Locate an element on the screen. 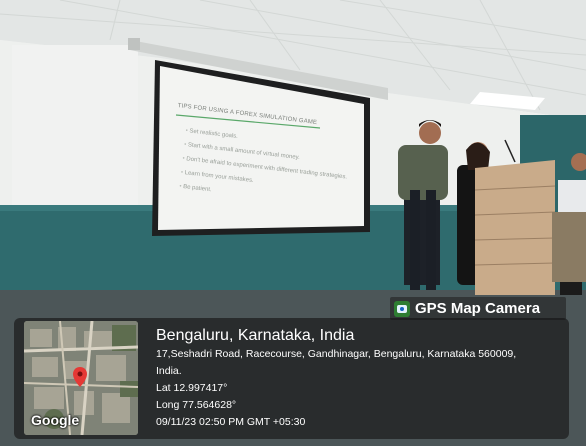 Image resolution: width=586 pixels, height=446 pixels. badge-label: GPS Map Camera is located at coordinates (478, 308).